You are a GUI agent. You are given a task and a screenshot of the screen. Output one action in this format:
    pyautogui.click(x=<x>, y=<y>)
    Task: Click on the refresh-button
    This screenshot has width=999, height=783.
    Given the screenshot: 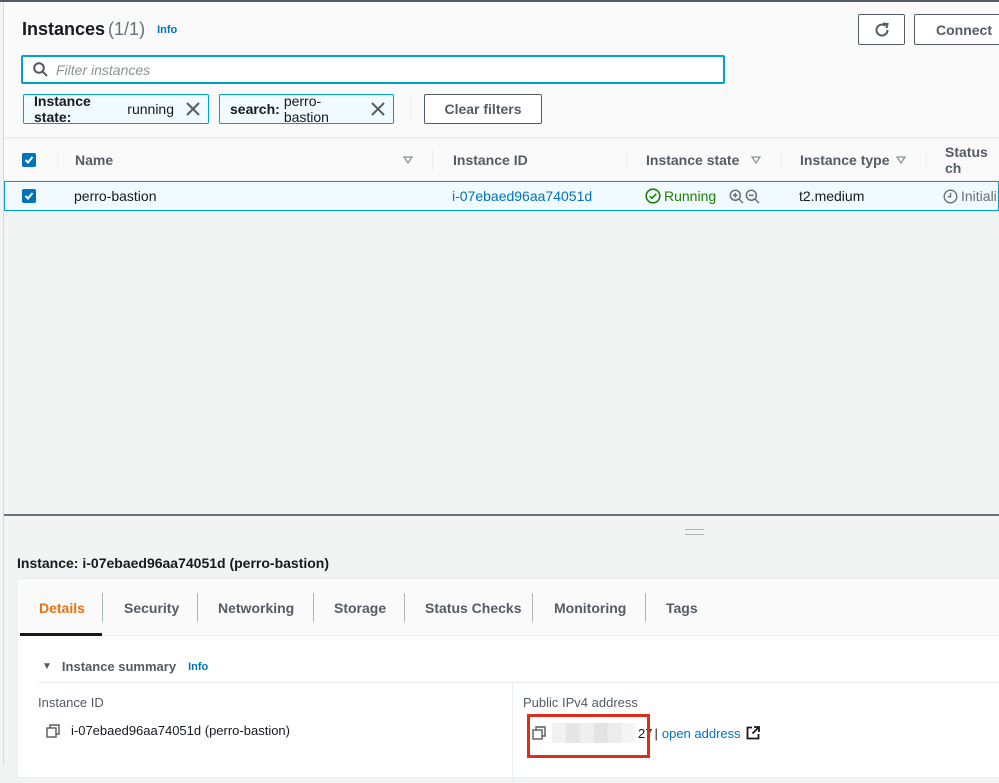 What is the action you would take?
    pyautogui.click(x=881, y=29)
    